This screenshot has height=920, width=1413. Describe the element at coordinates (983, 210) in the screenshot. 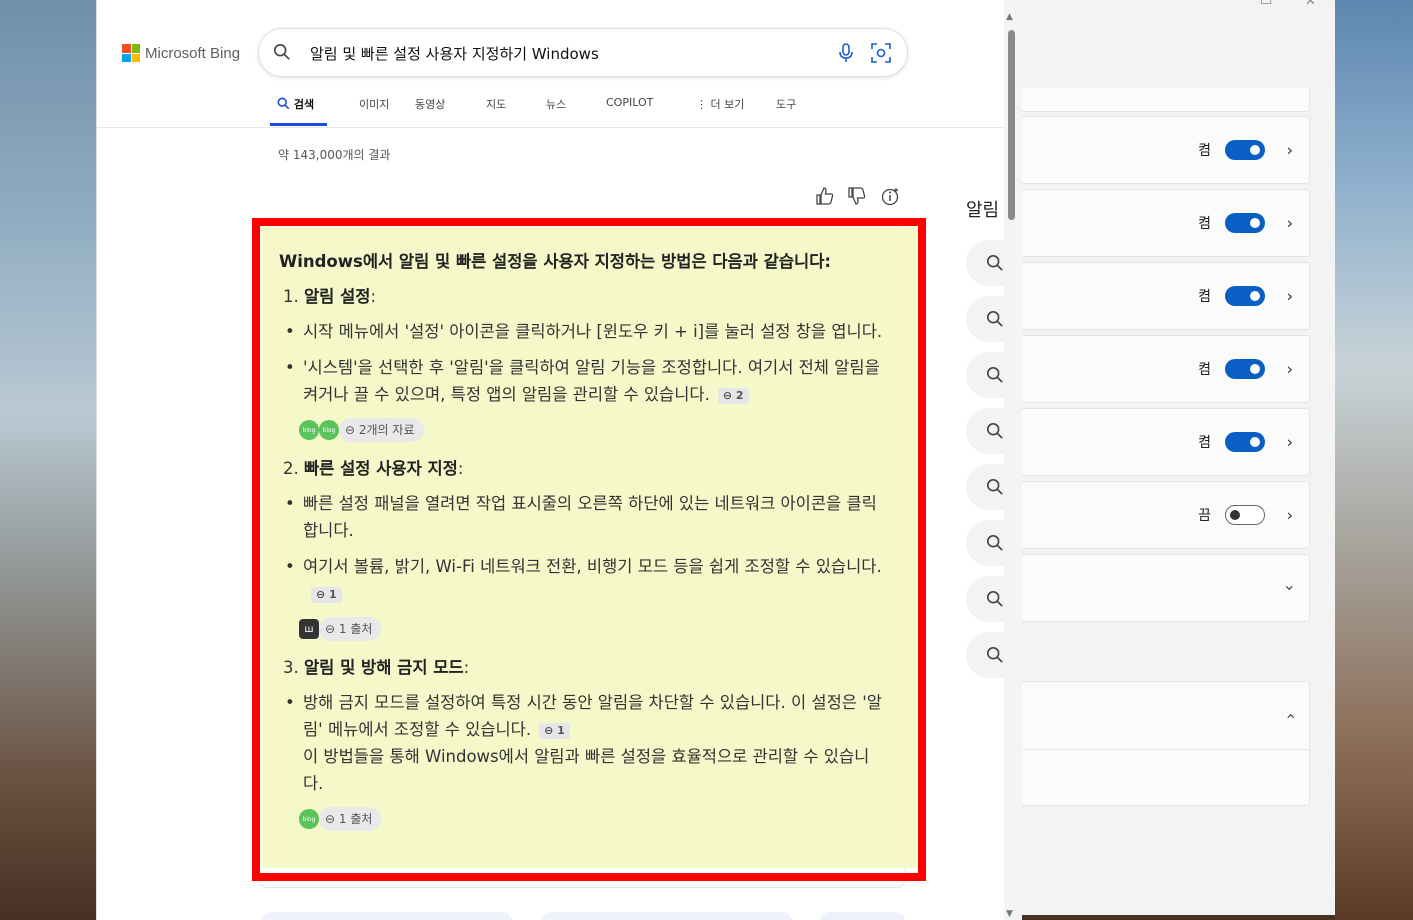

I see `sidebar-title: 알림` at that location.